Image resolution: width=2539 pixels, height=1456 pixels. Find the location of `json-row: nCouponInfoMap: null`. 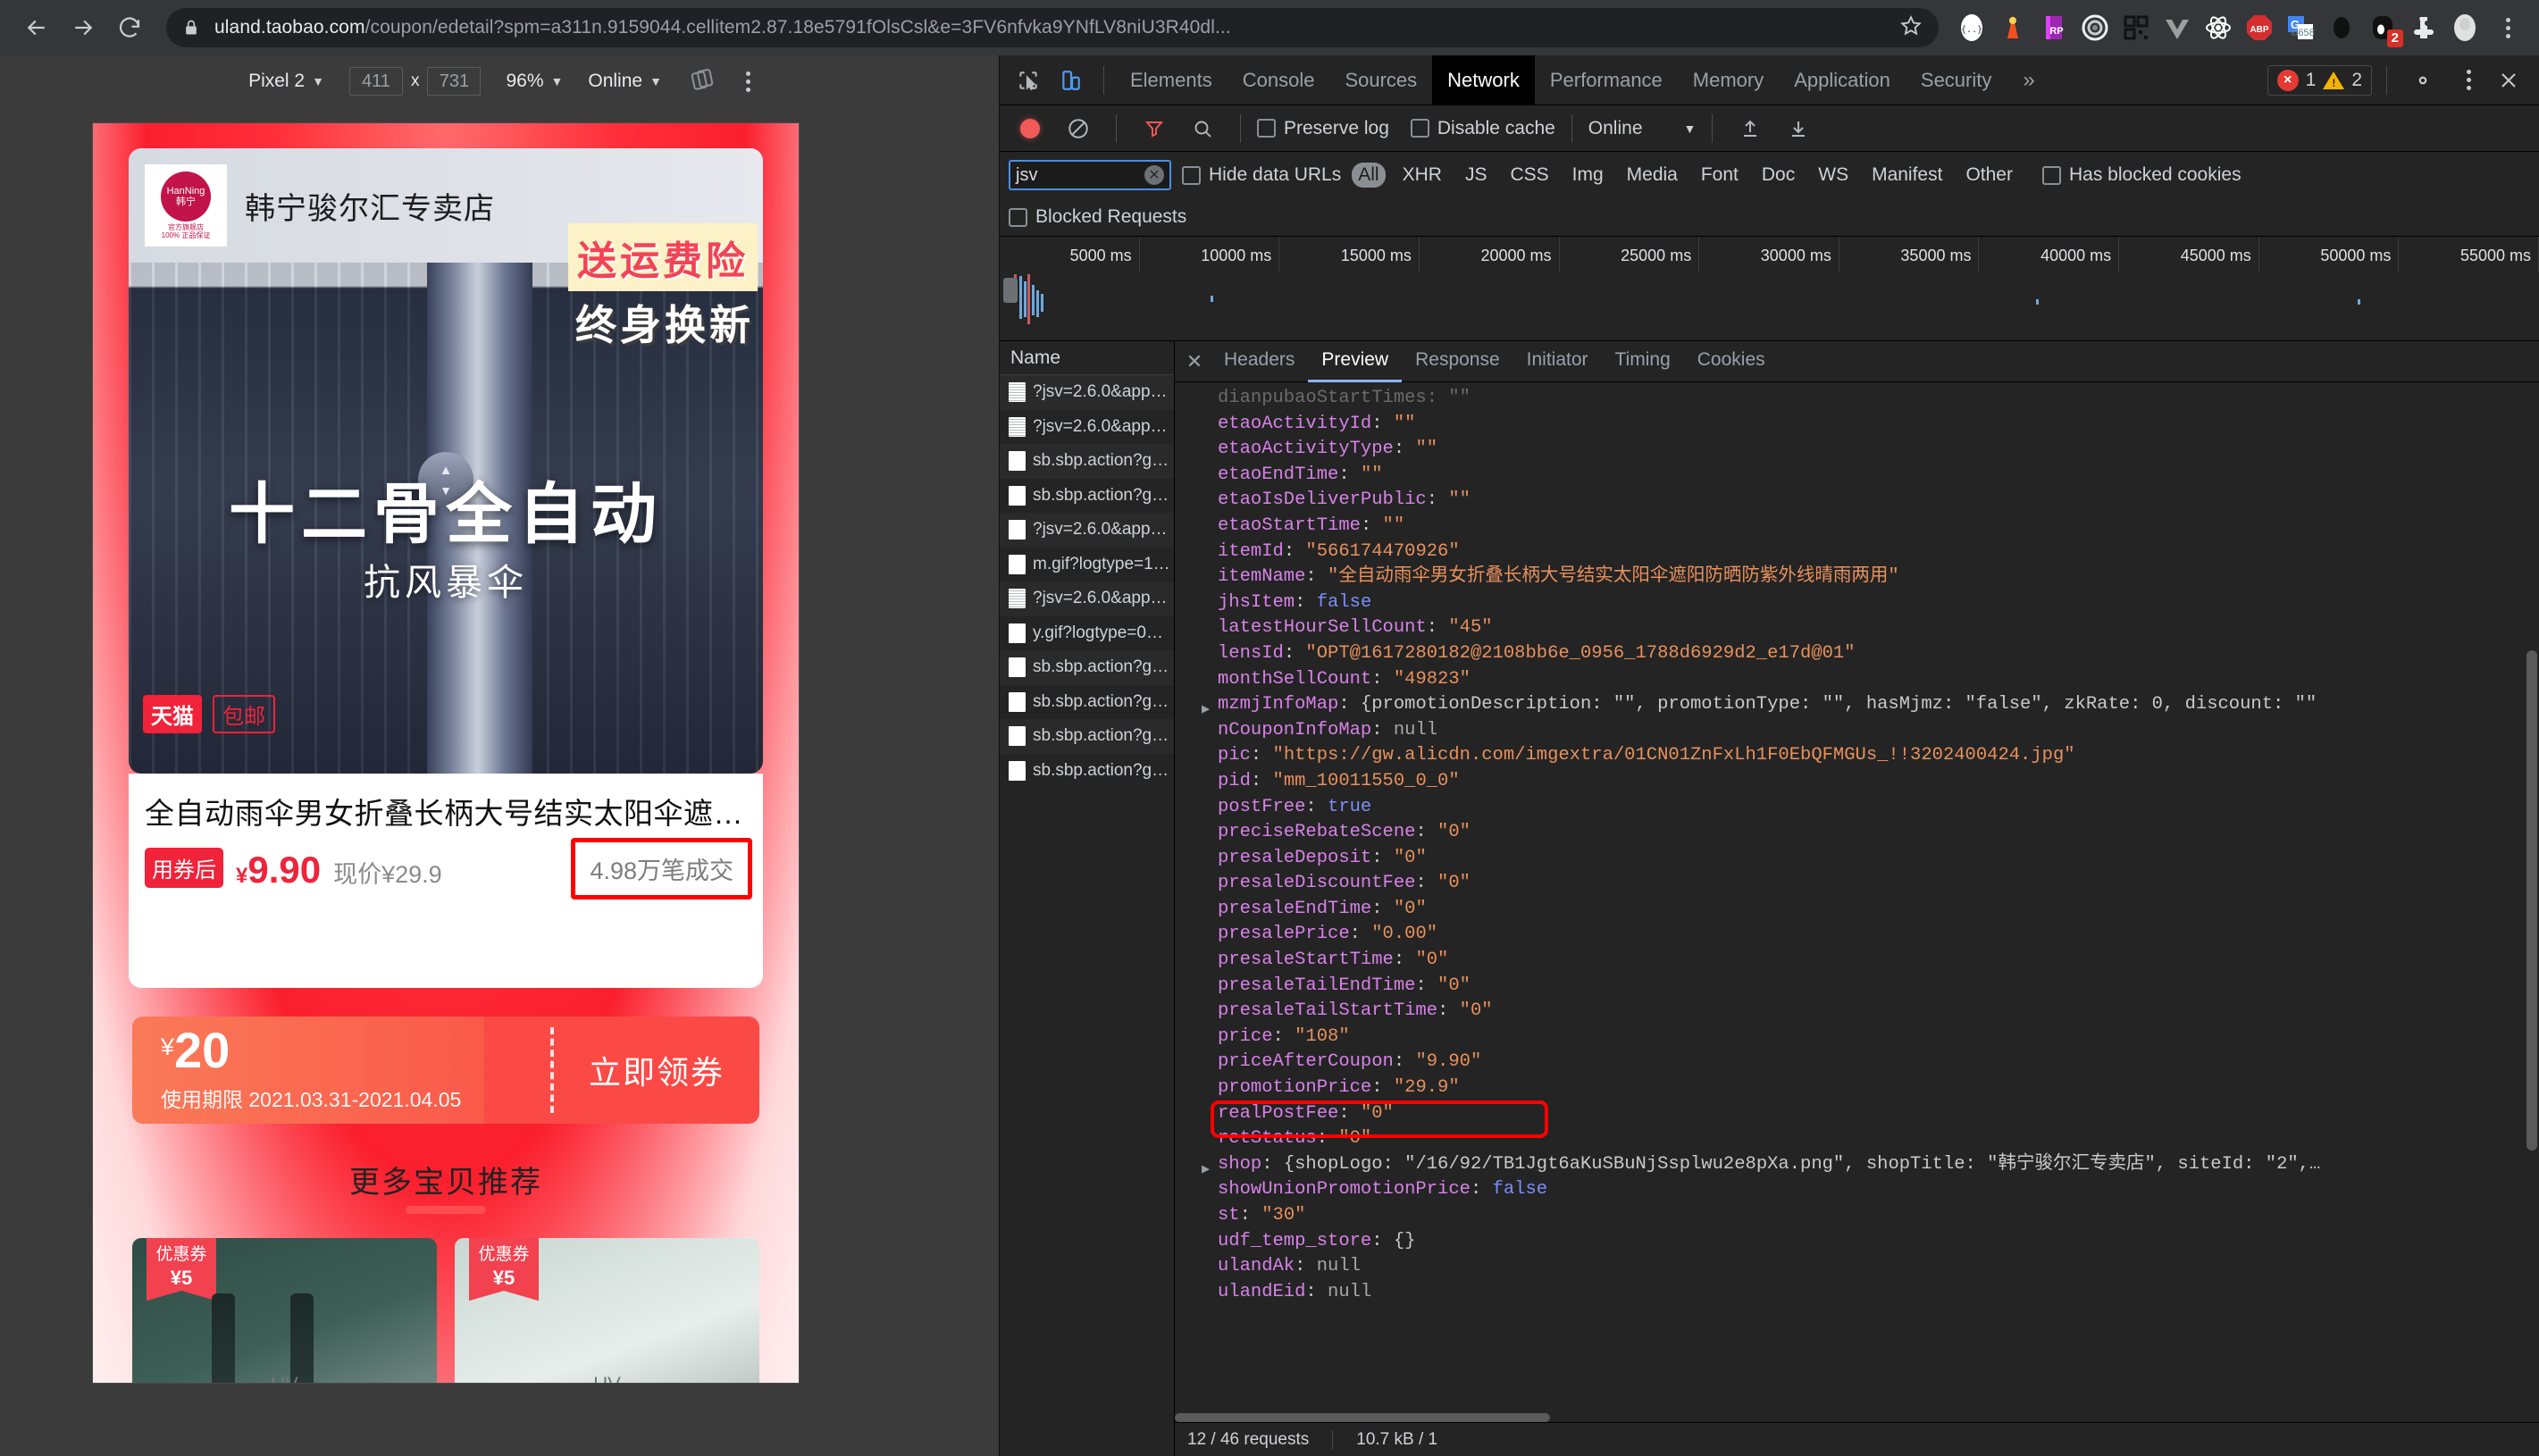

json-row: nCouponInfoMap: null is located at coordinates (1857, 731).